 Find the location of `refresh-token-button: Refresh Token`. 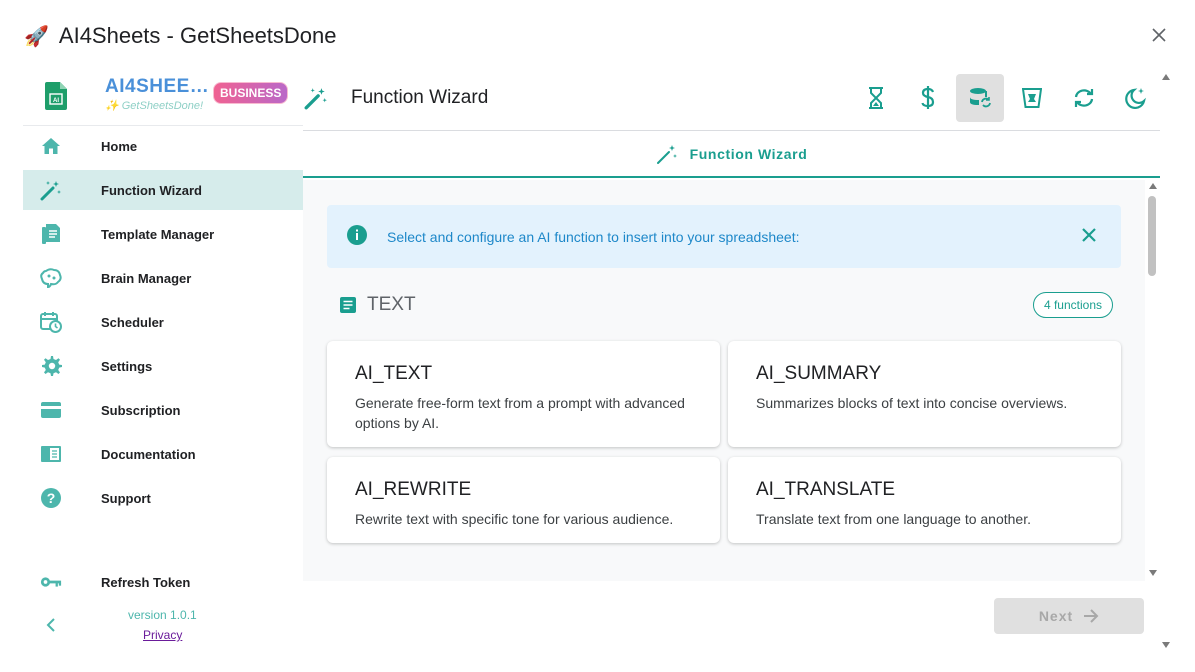

refresh-token-button: Refresh Token is located at coordinates (163, 582).